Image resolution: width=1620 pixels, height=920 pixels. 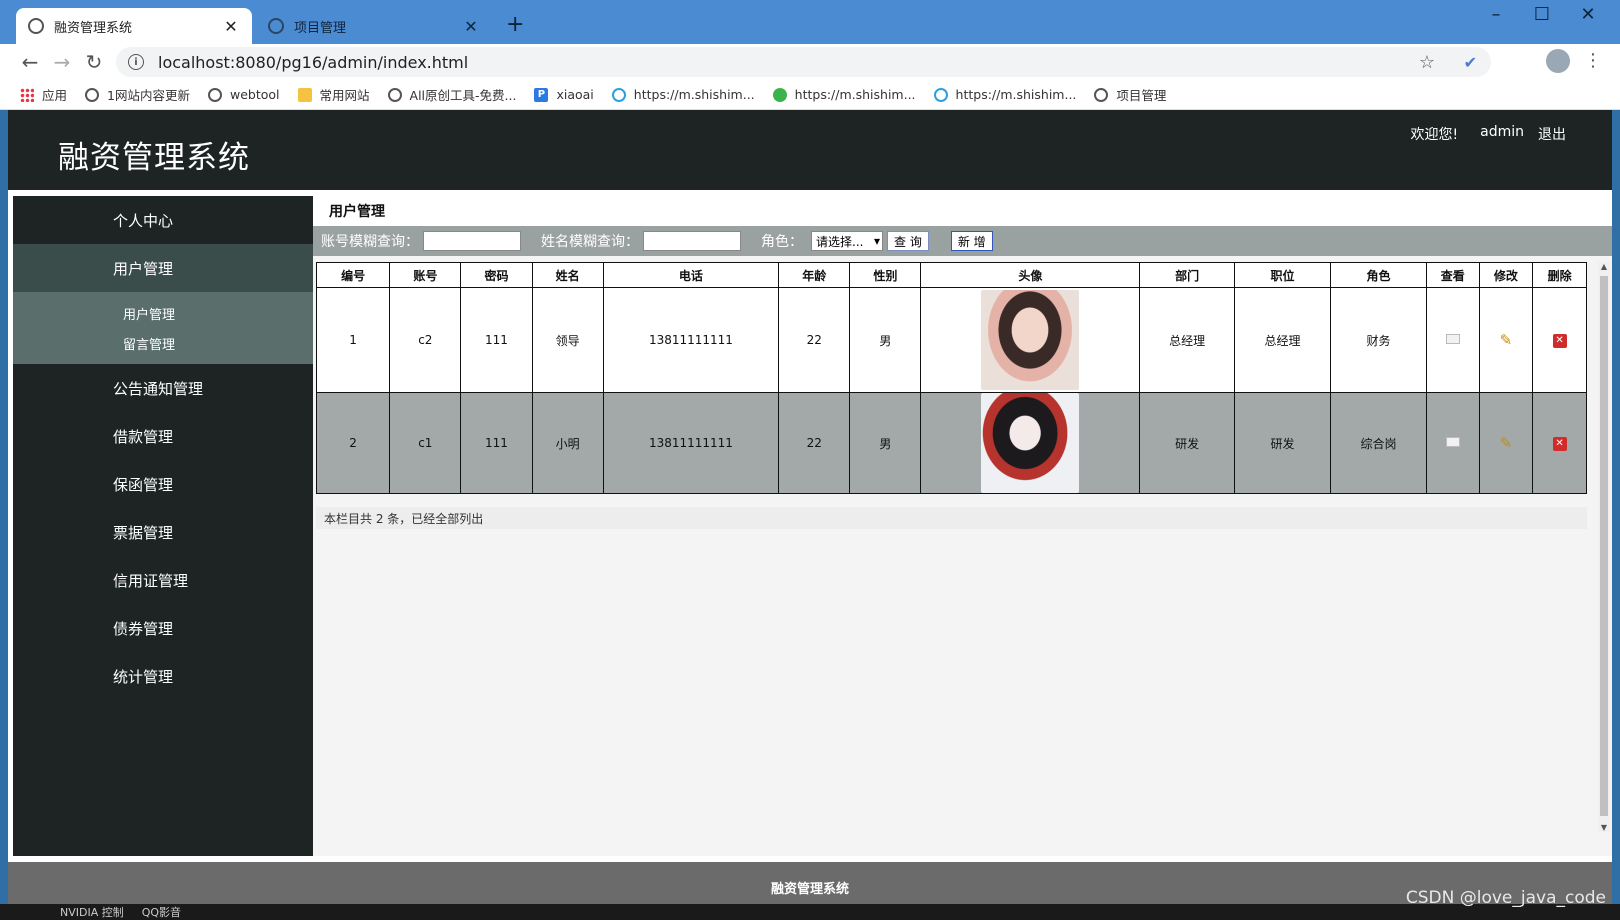 I want to click on sidebar-subitem-message-management: 留言管理, so click(x=218, y=343).